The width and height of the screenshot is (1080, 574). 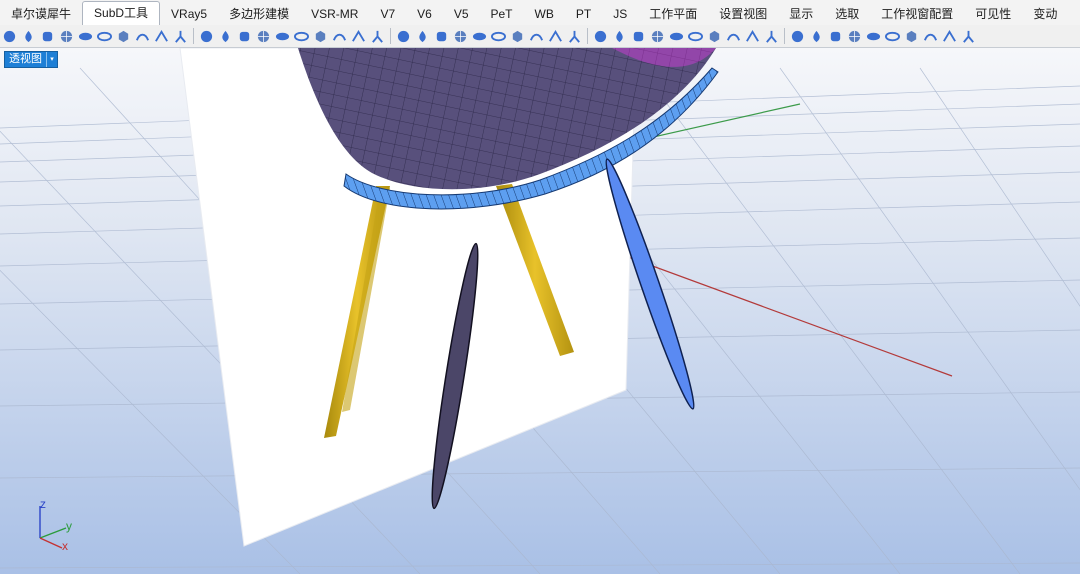 I want to click on subd-stamp-icon, so click(x=854, y=36).